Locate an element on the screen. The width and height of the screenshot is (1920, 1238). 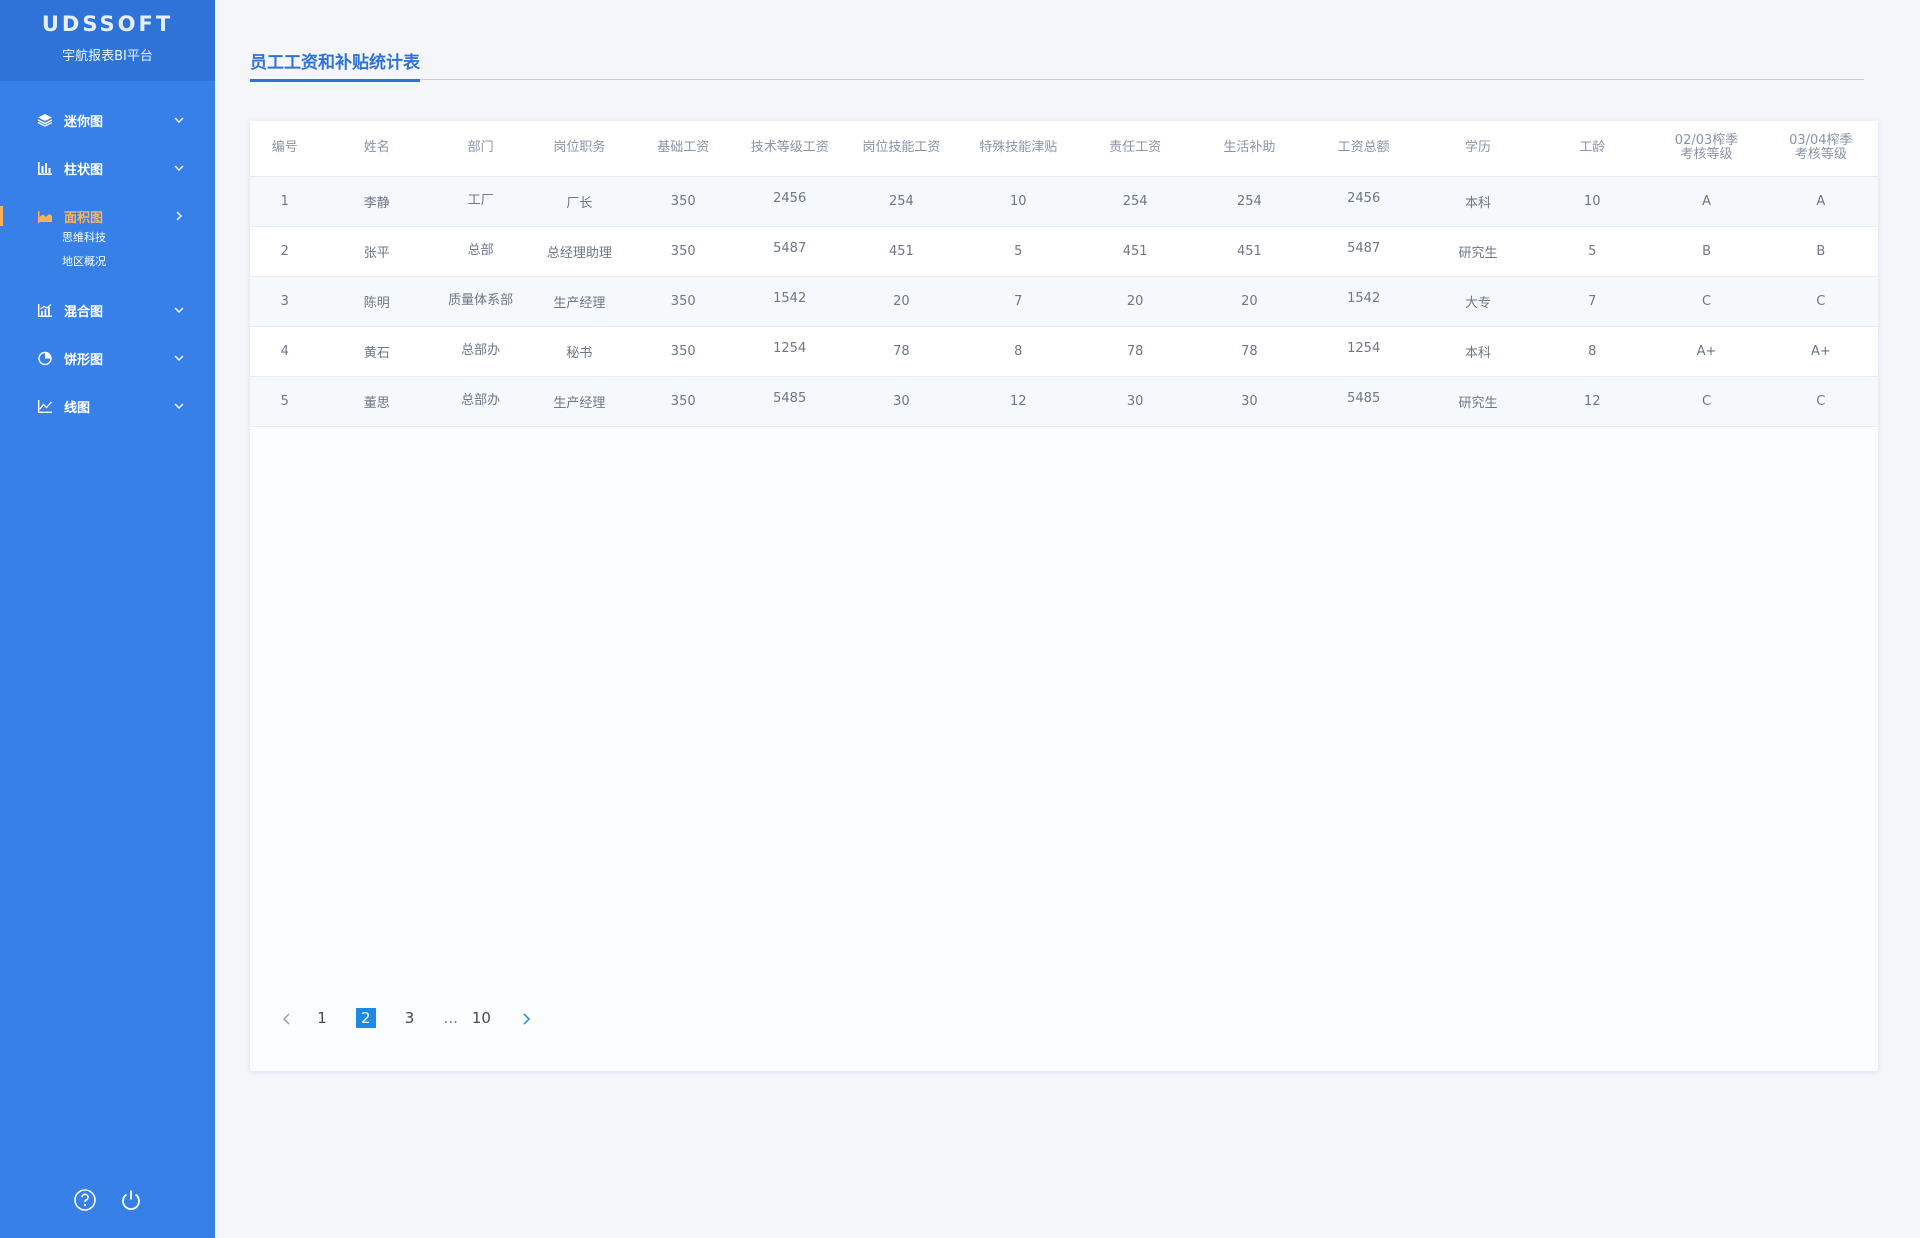
sidebar-item-mini-chart: 迷你图 is located at coordinates (107, 120).